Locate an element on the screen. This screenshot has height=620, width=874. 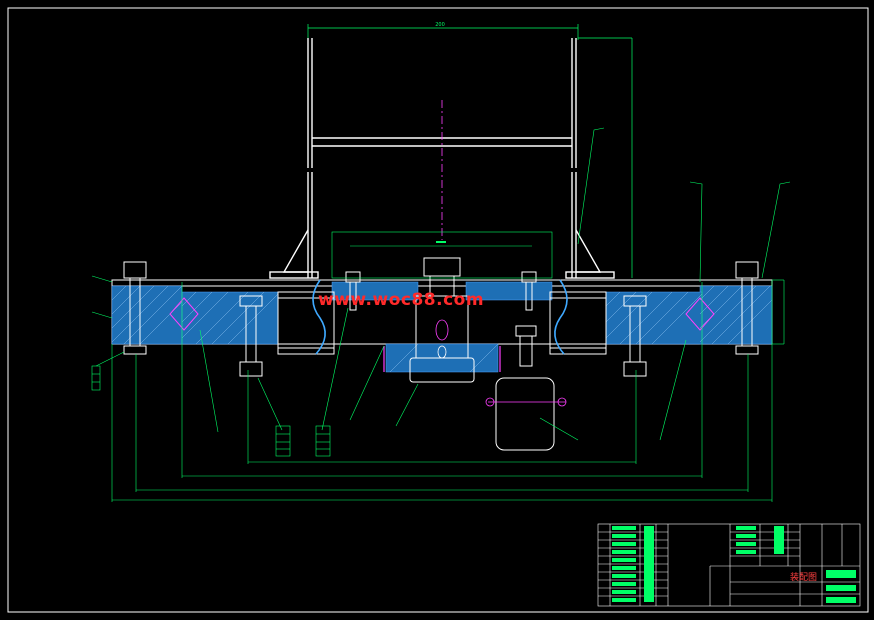
title-block is located at coordinates (729, 565).